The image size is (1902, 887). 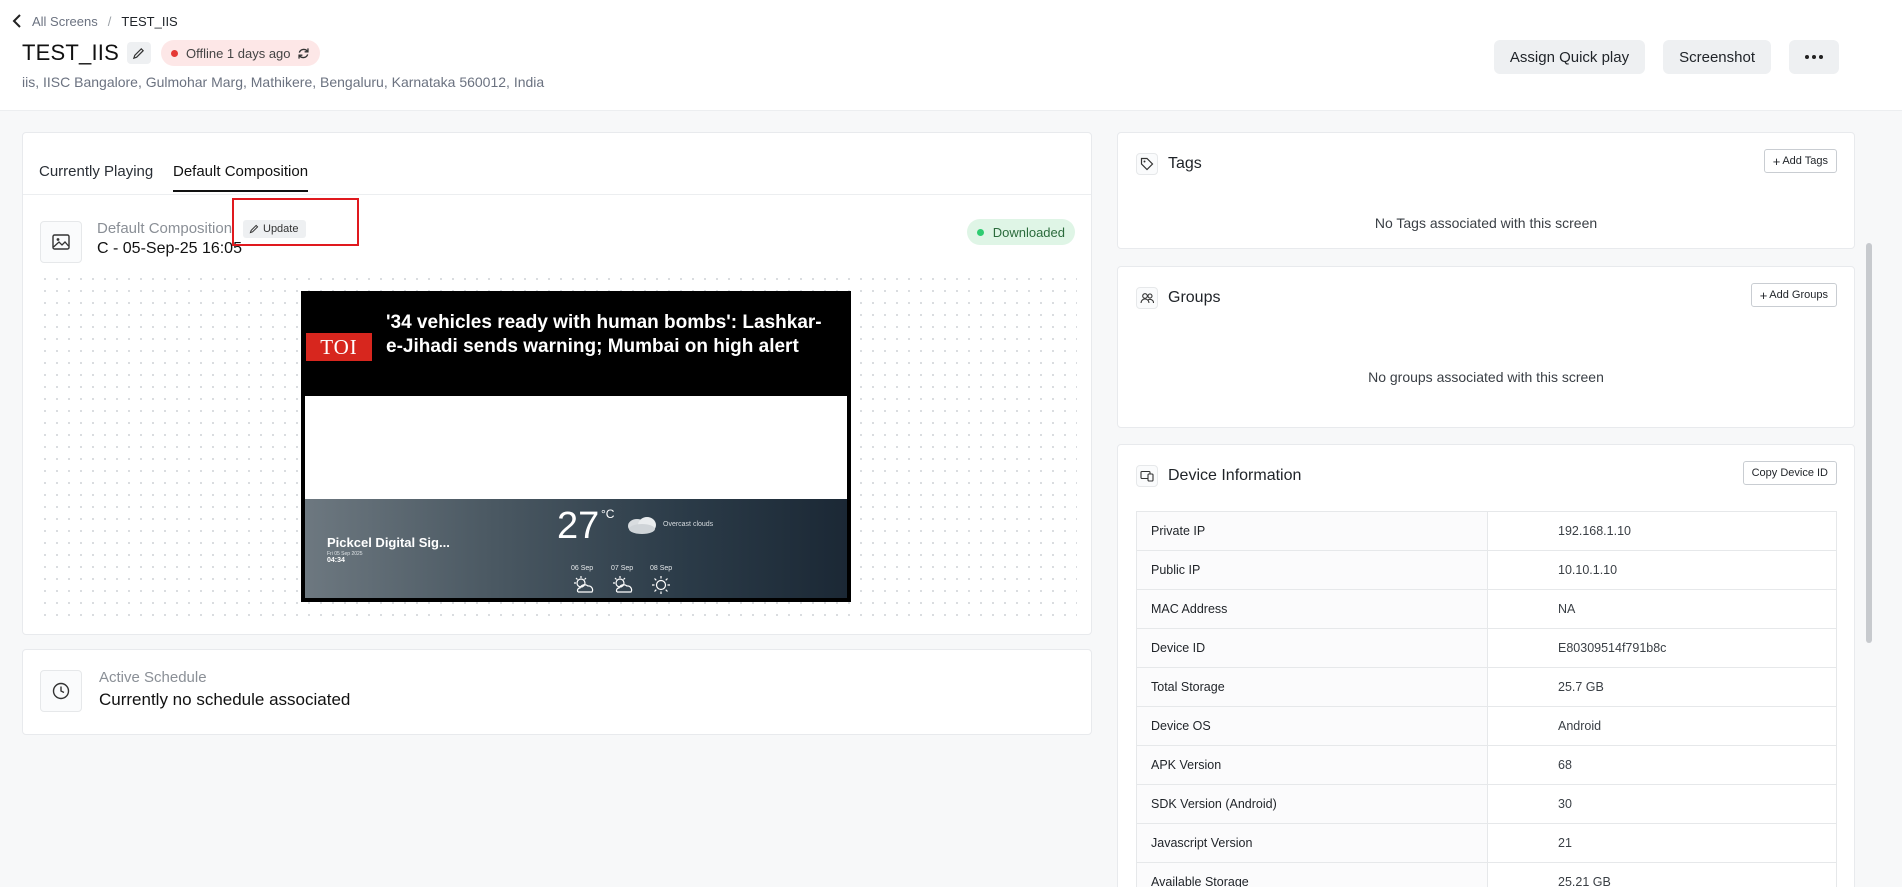 I want to click on clock-icon, so click(x=61, y=691).